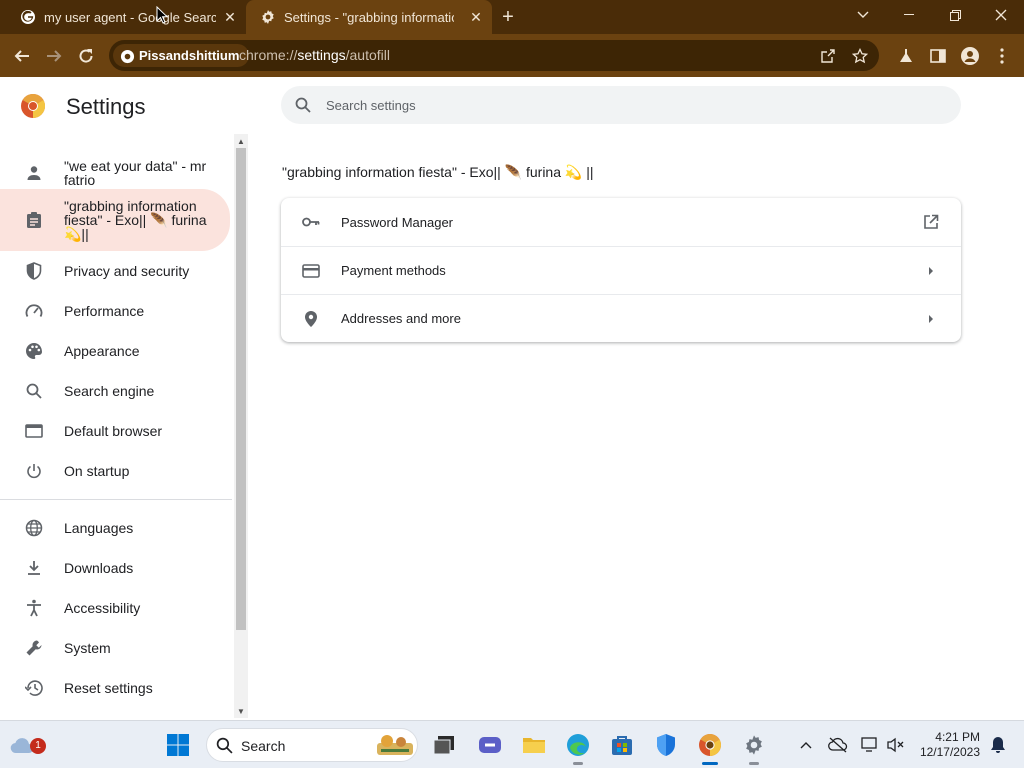 This screenshot has width=1024, height=768. I want to click on sidebar-item-label: Reset settings, so click(108, 688).